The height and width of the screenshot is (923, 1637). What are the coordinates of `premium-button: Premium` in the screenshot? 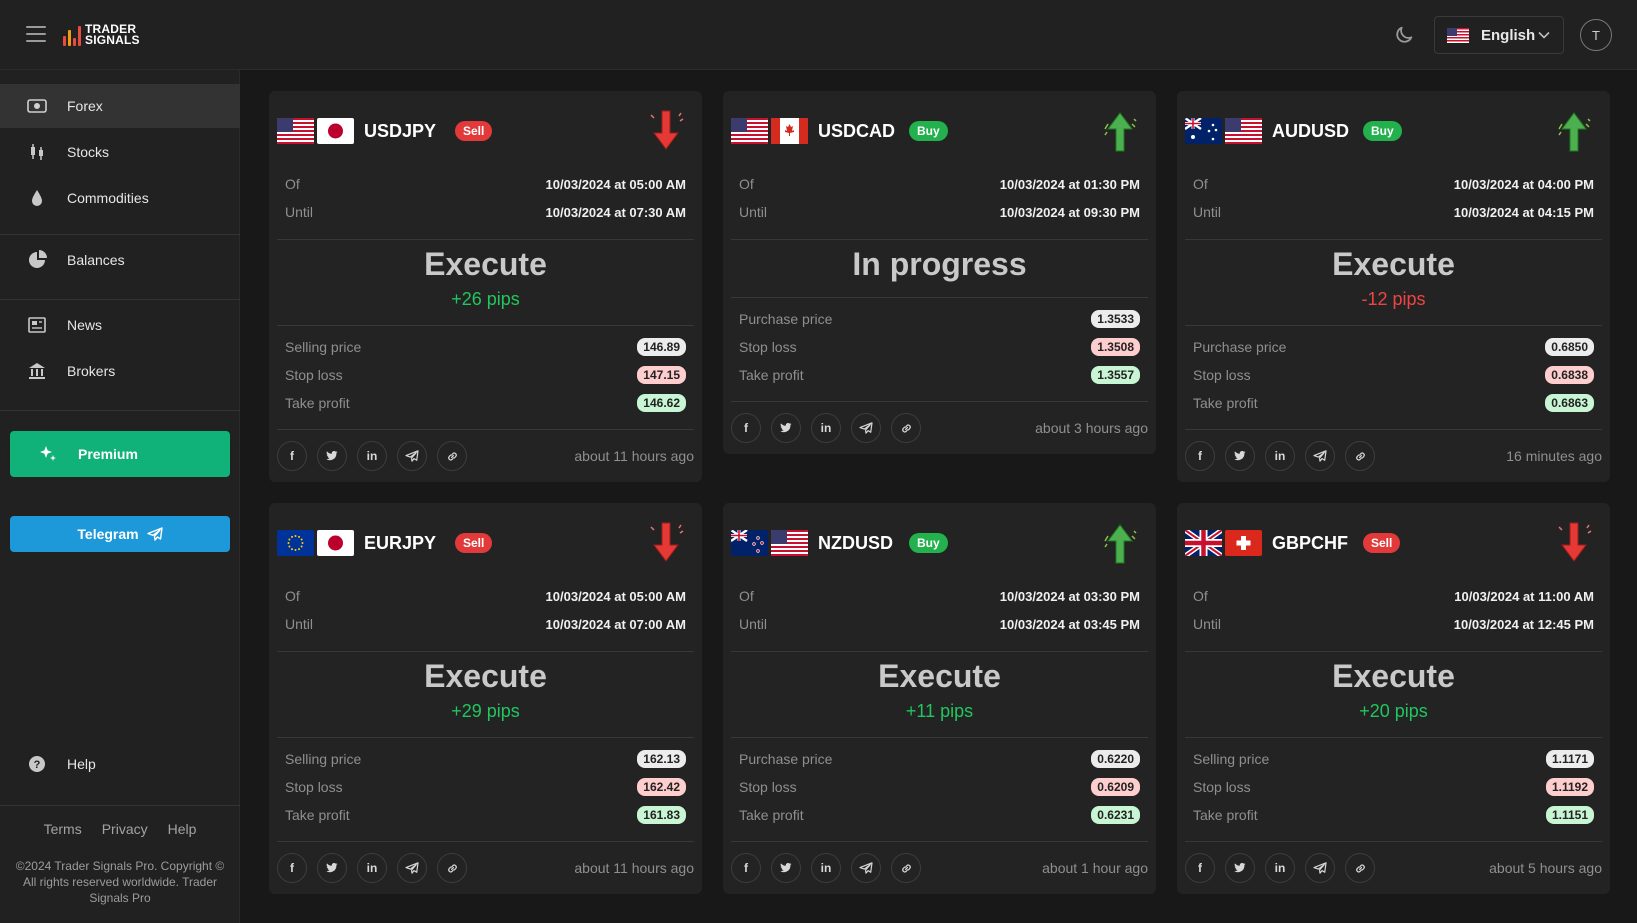 It's located at (120, 454).